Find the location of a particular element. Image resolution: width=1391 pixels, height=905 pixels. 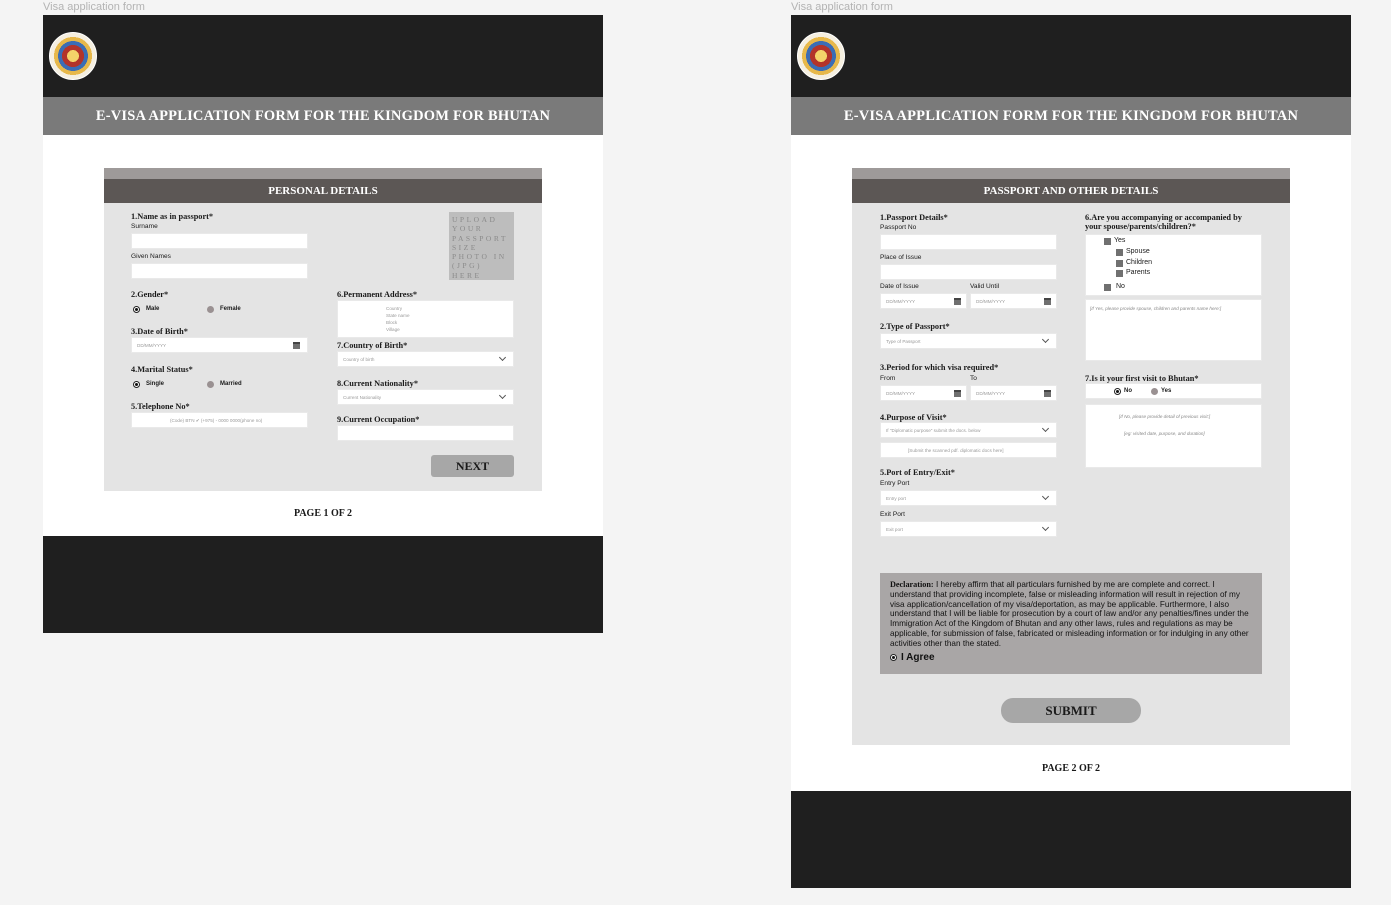

name-label: 1.Name as in passport* is located at coordinates (172, 216).